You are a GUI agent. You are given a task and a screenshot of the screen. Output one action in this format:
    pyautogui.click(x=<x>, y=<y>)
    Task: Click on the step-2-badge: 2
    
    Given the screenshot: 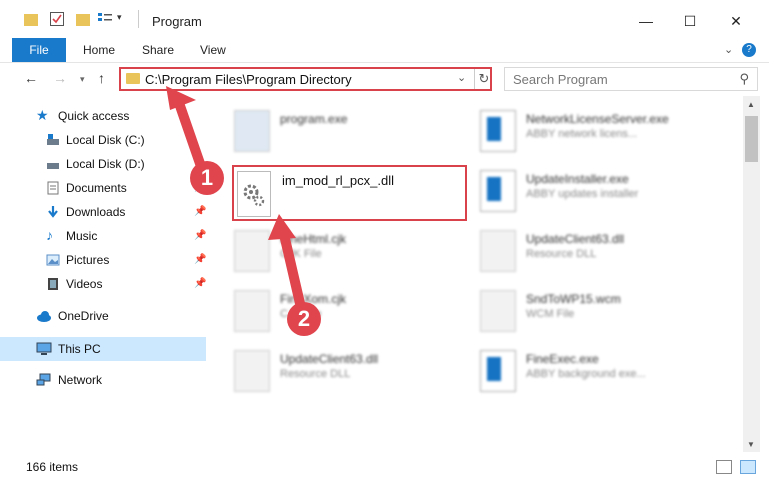 What is the action you would take?
    pyautogui.click(x=304, y=319)
    